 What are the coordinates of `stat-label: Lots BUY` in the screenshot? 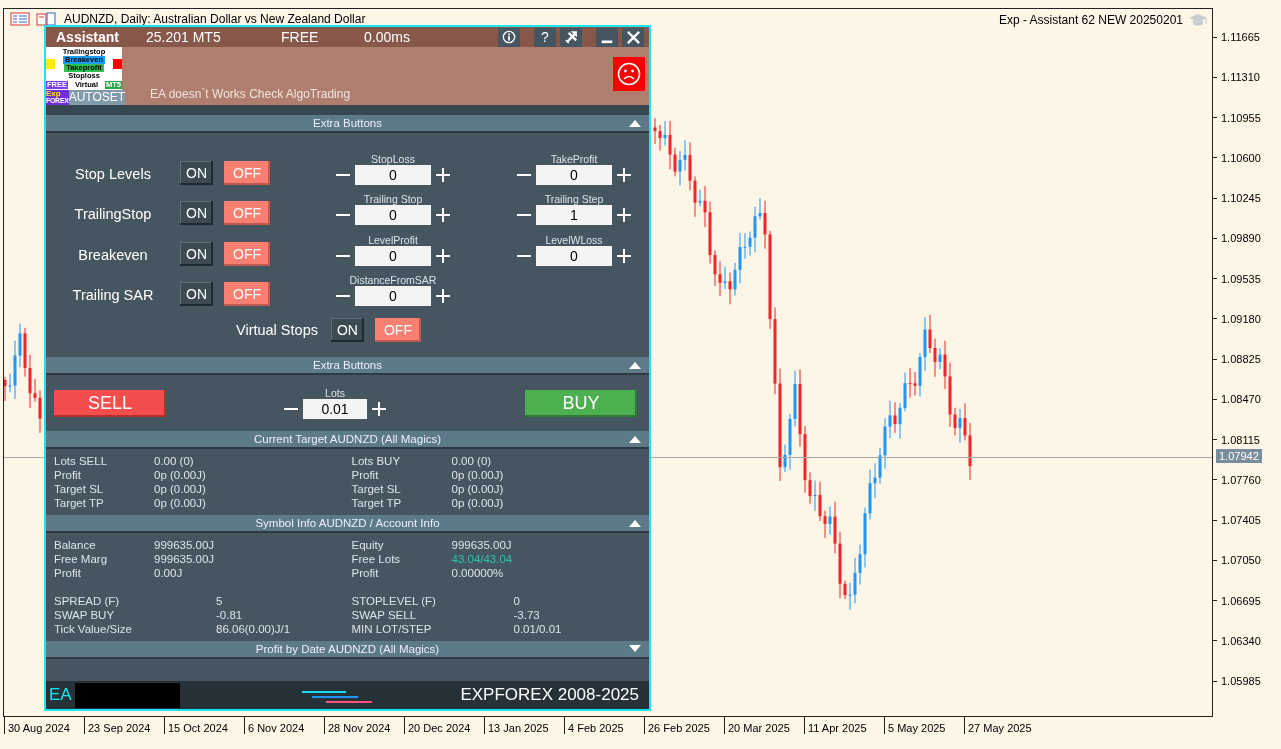 It's located at (376, 461).